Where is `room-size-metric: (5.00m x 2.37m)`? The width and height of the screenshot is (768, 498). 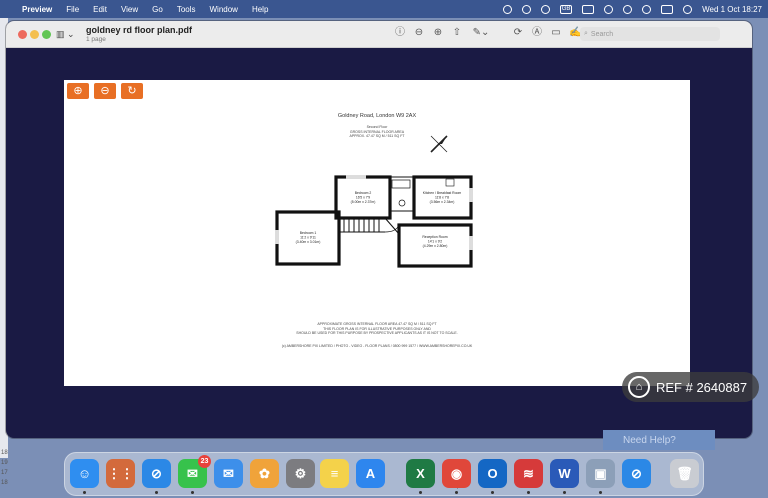
room-size-metric: (5.00m x 2.37m) is located at coordinates (363, 202).